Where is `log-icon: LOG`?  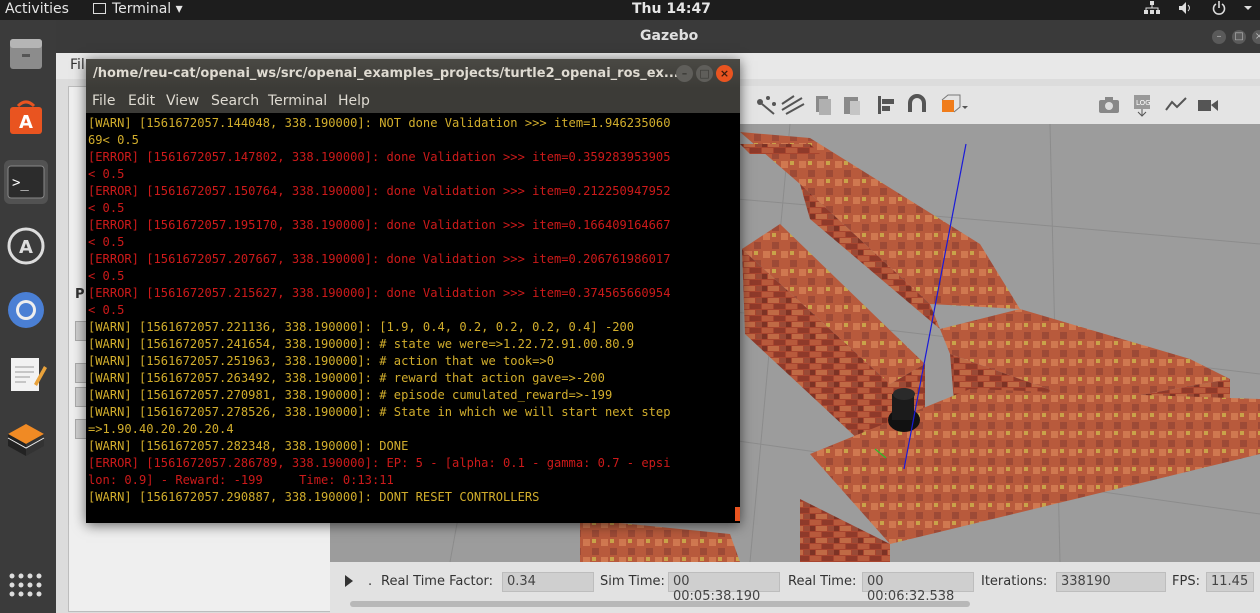
log-icon: LOG is located at coordinates (1143, 106).